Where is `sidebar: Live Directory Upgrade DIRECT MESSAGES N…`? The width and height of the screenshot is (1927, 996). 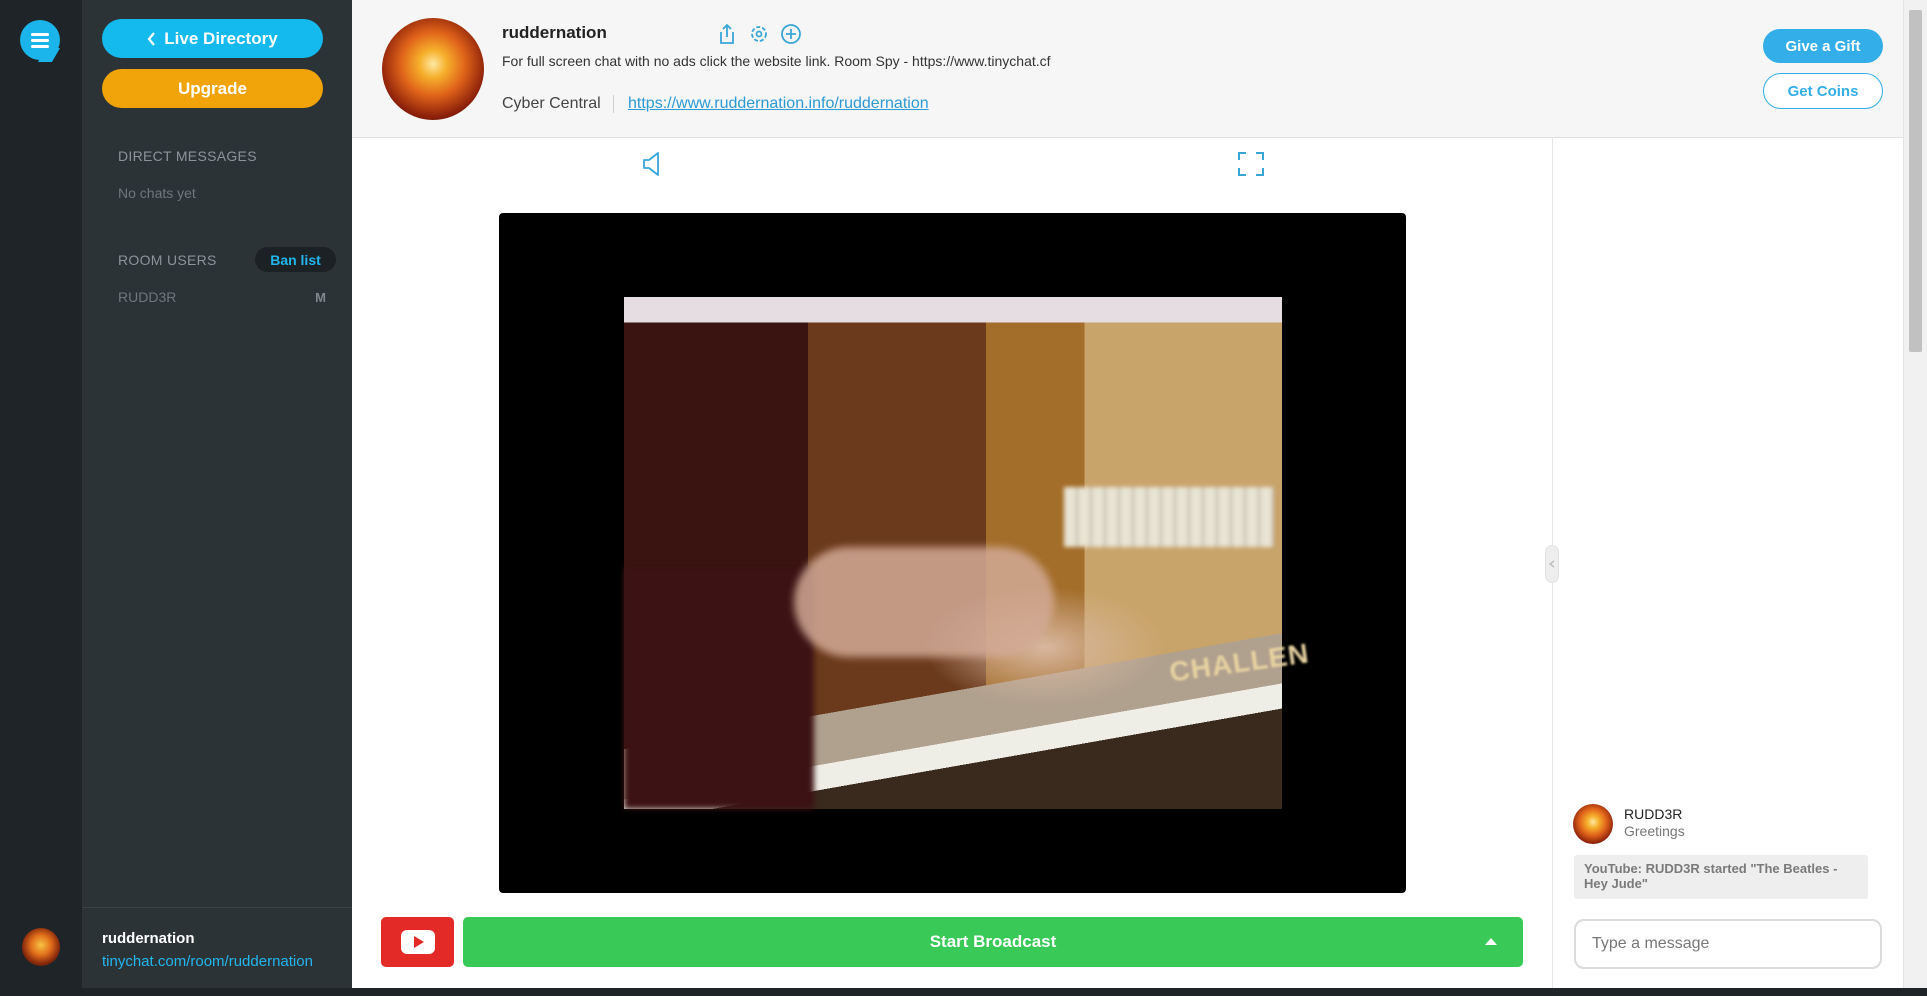
sidebar: Live Directory Upgrade DIRECT MESSAGES N… is located at coordinates (217, 498).